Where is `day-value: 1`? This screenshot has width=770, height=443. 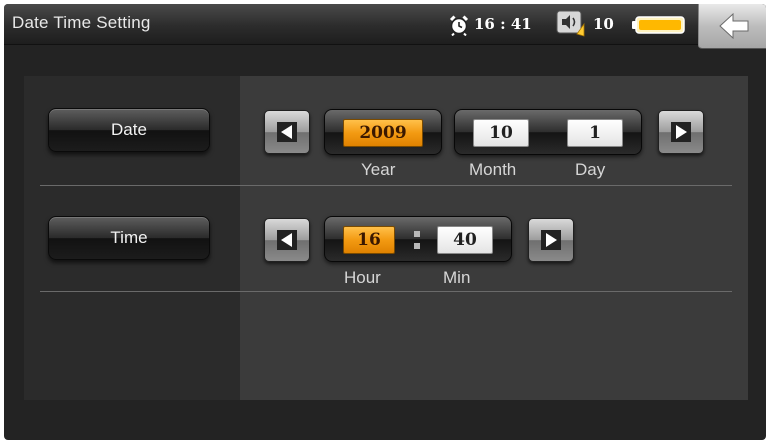 day-value: 1 is located at coordinates (595, 133).